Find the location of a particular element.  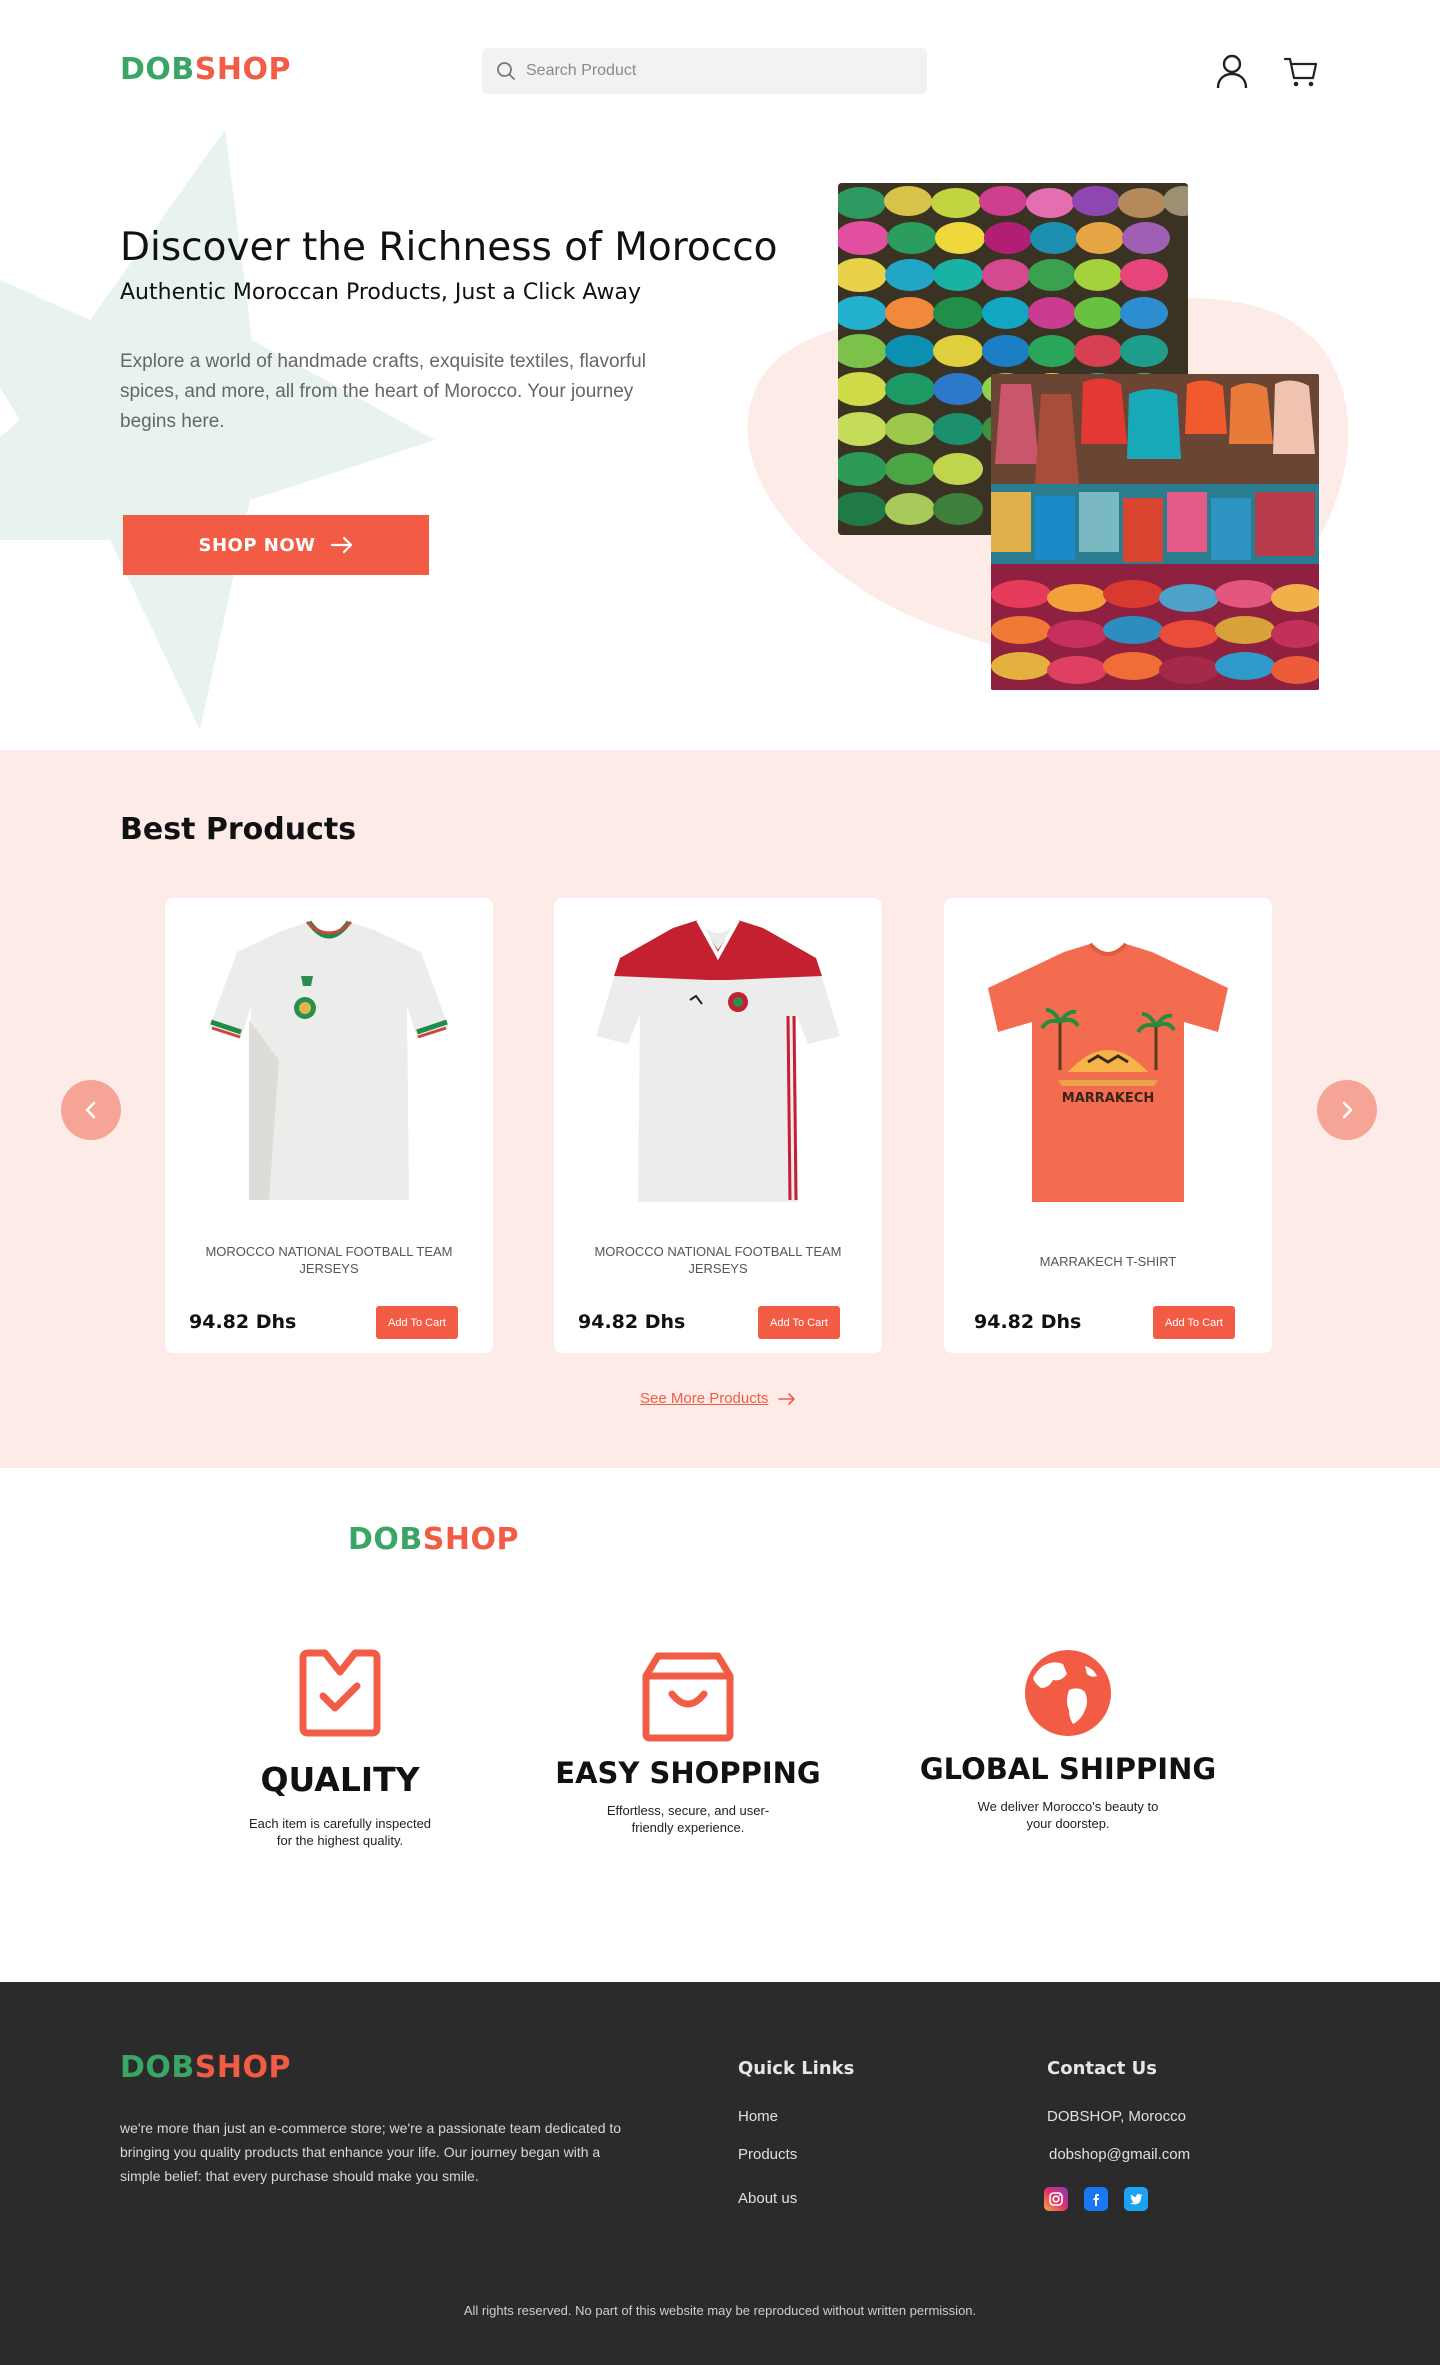

carousel-prev-button is located at coordinates (91, 1110).